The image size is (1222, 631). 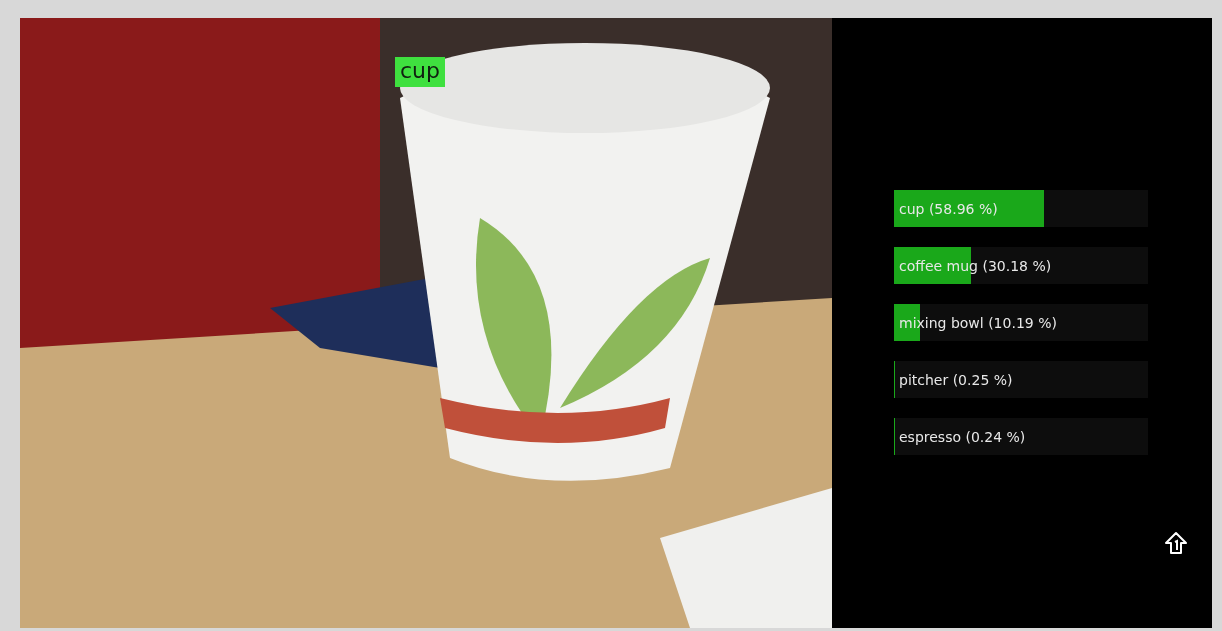 I want to click on prediction-label: espresso (0.24 %), so click(x=962, y=436).